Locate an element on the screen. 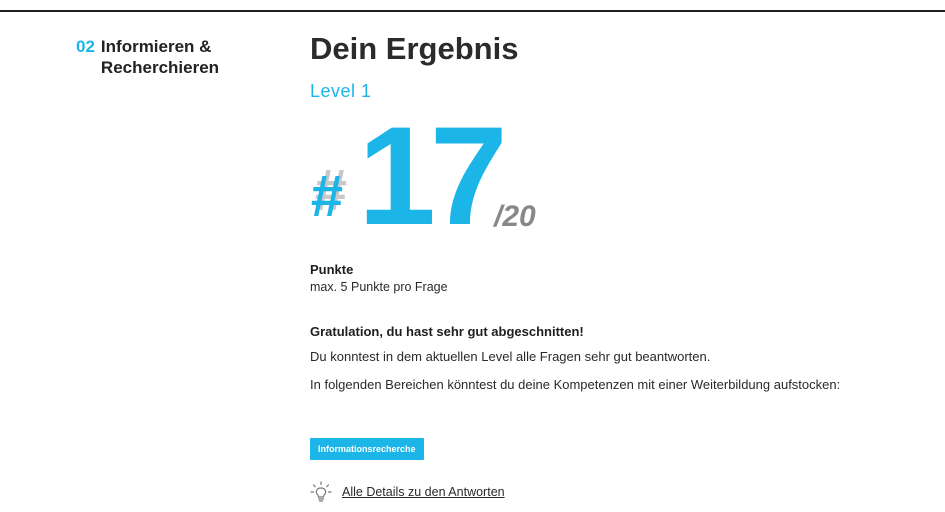 The height and width of the screenshot is (512, 945). points-subtitle: max. 5 Punkte pro Frage is located at coordinates (379, 287).